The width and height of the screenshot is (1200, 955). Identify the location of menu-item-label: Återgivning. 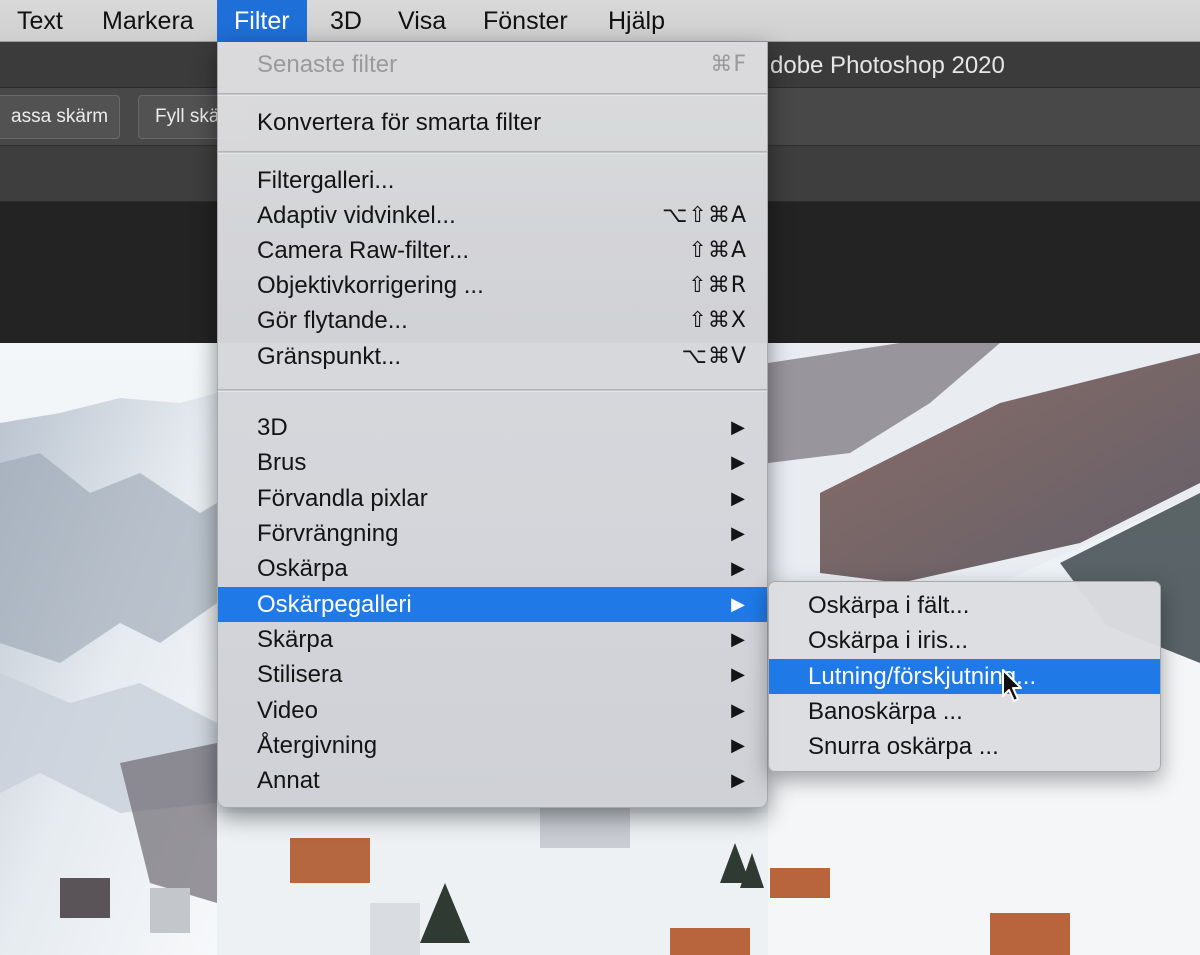
(317, 745).